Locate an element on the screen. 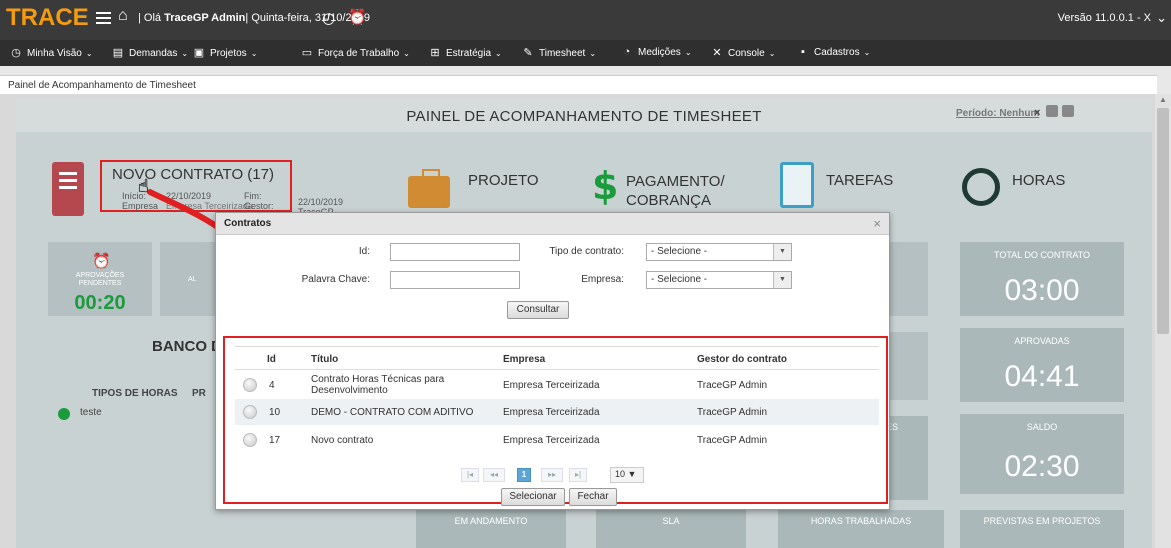 Image resolution: width=1171 pixels, height=548 pixels. id-input is located at coordinates (455, 252).